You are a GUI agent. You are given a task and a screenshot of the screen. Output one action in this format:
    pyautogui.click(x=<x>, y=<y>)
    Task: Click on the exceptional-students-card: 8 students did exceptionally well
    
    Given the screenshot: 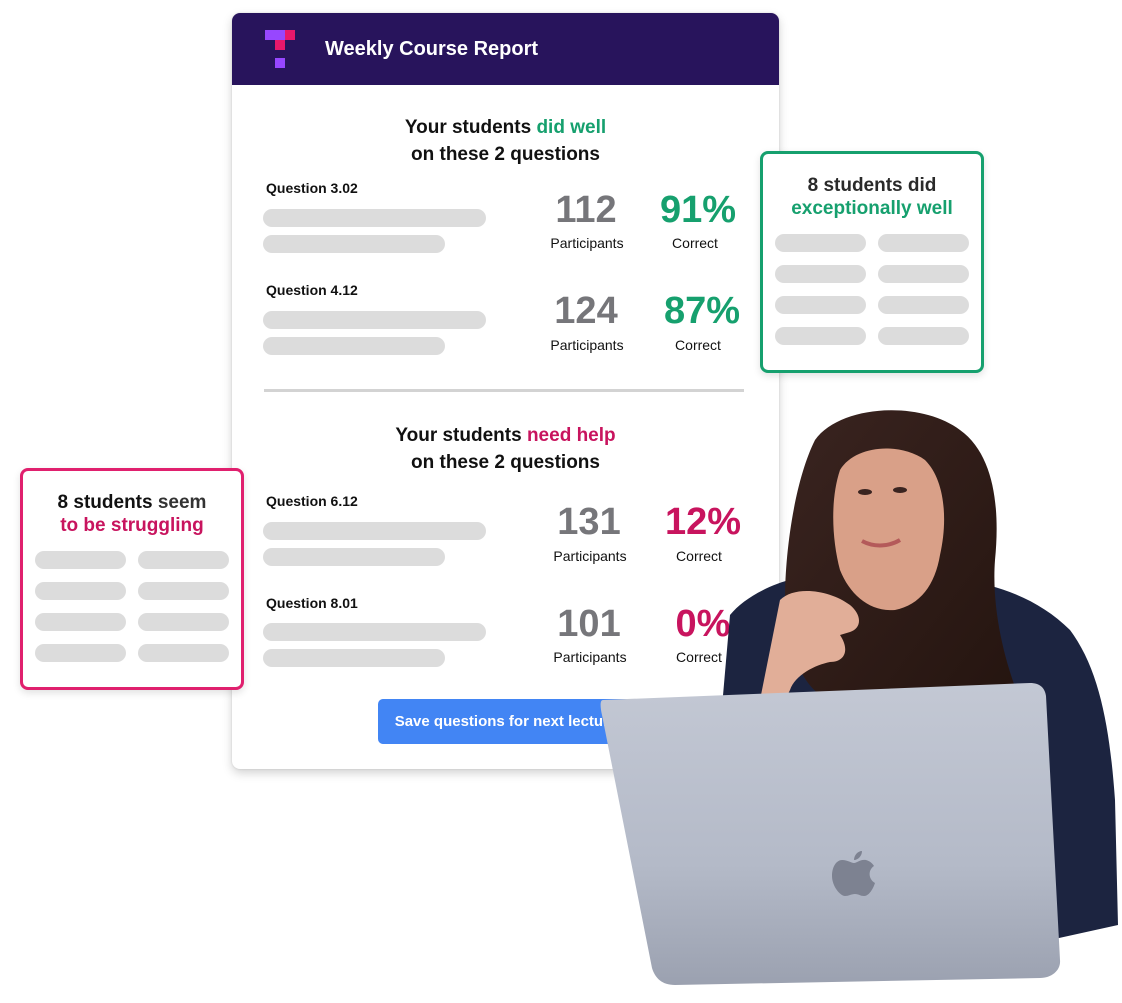 What is the action you would take?
    pyautogui.click(x=872, y=262)
    